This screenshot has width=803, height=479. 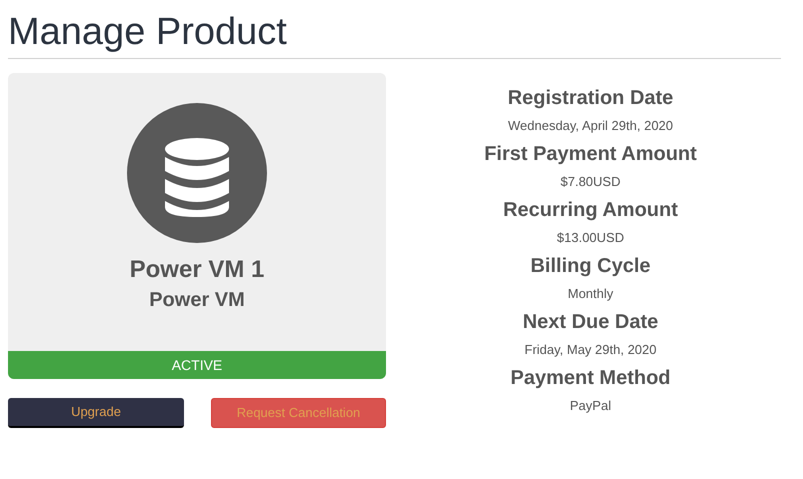 What do you see at coordinates (590, 210) in the screenshot?
I see `detail-label: Recurring Amount` at bounding box center [590, 210].